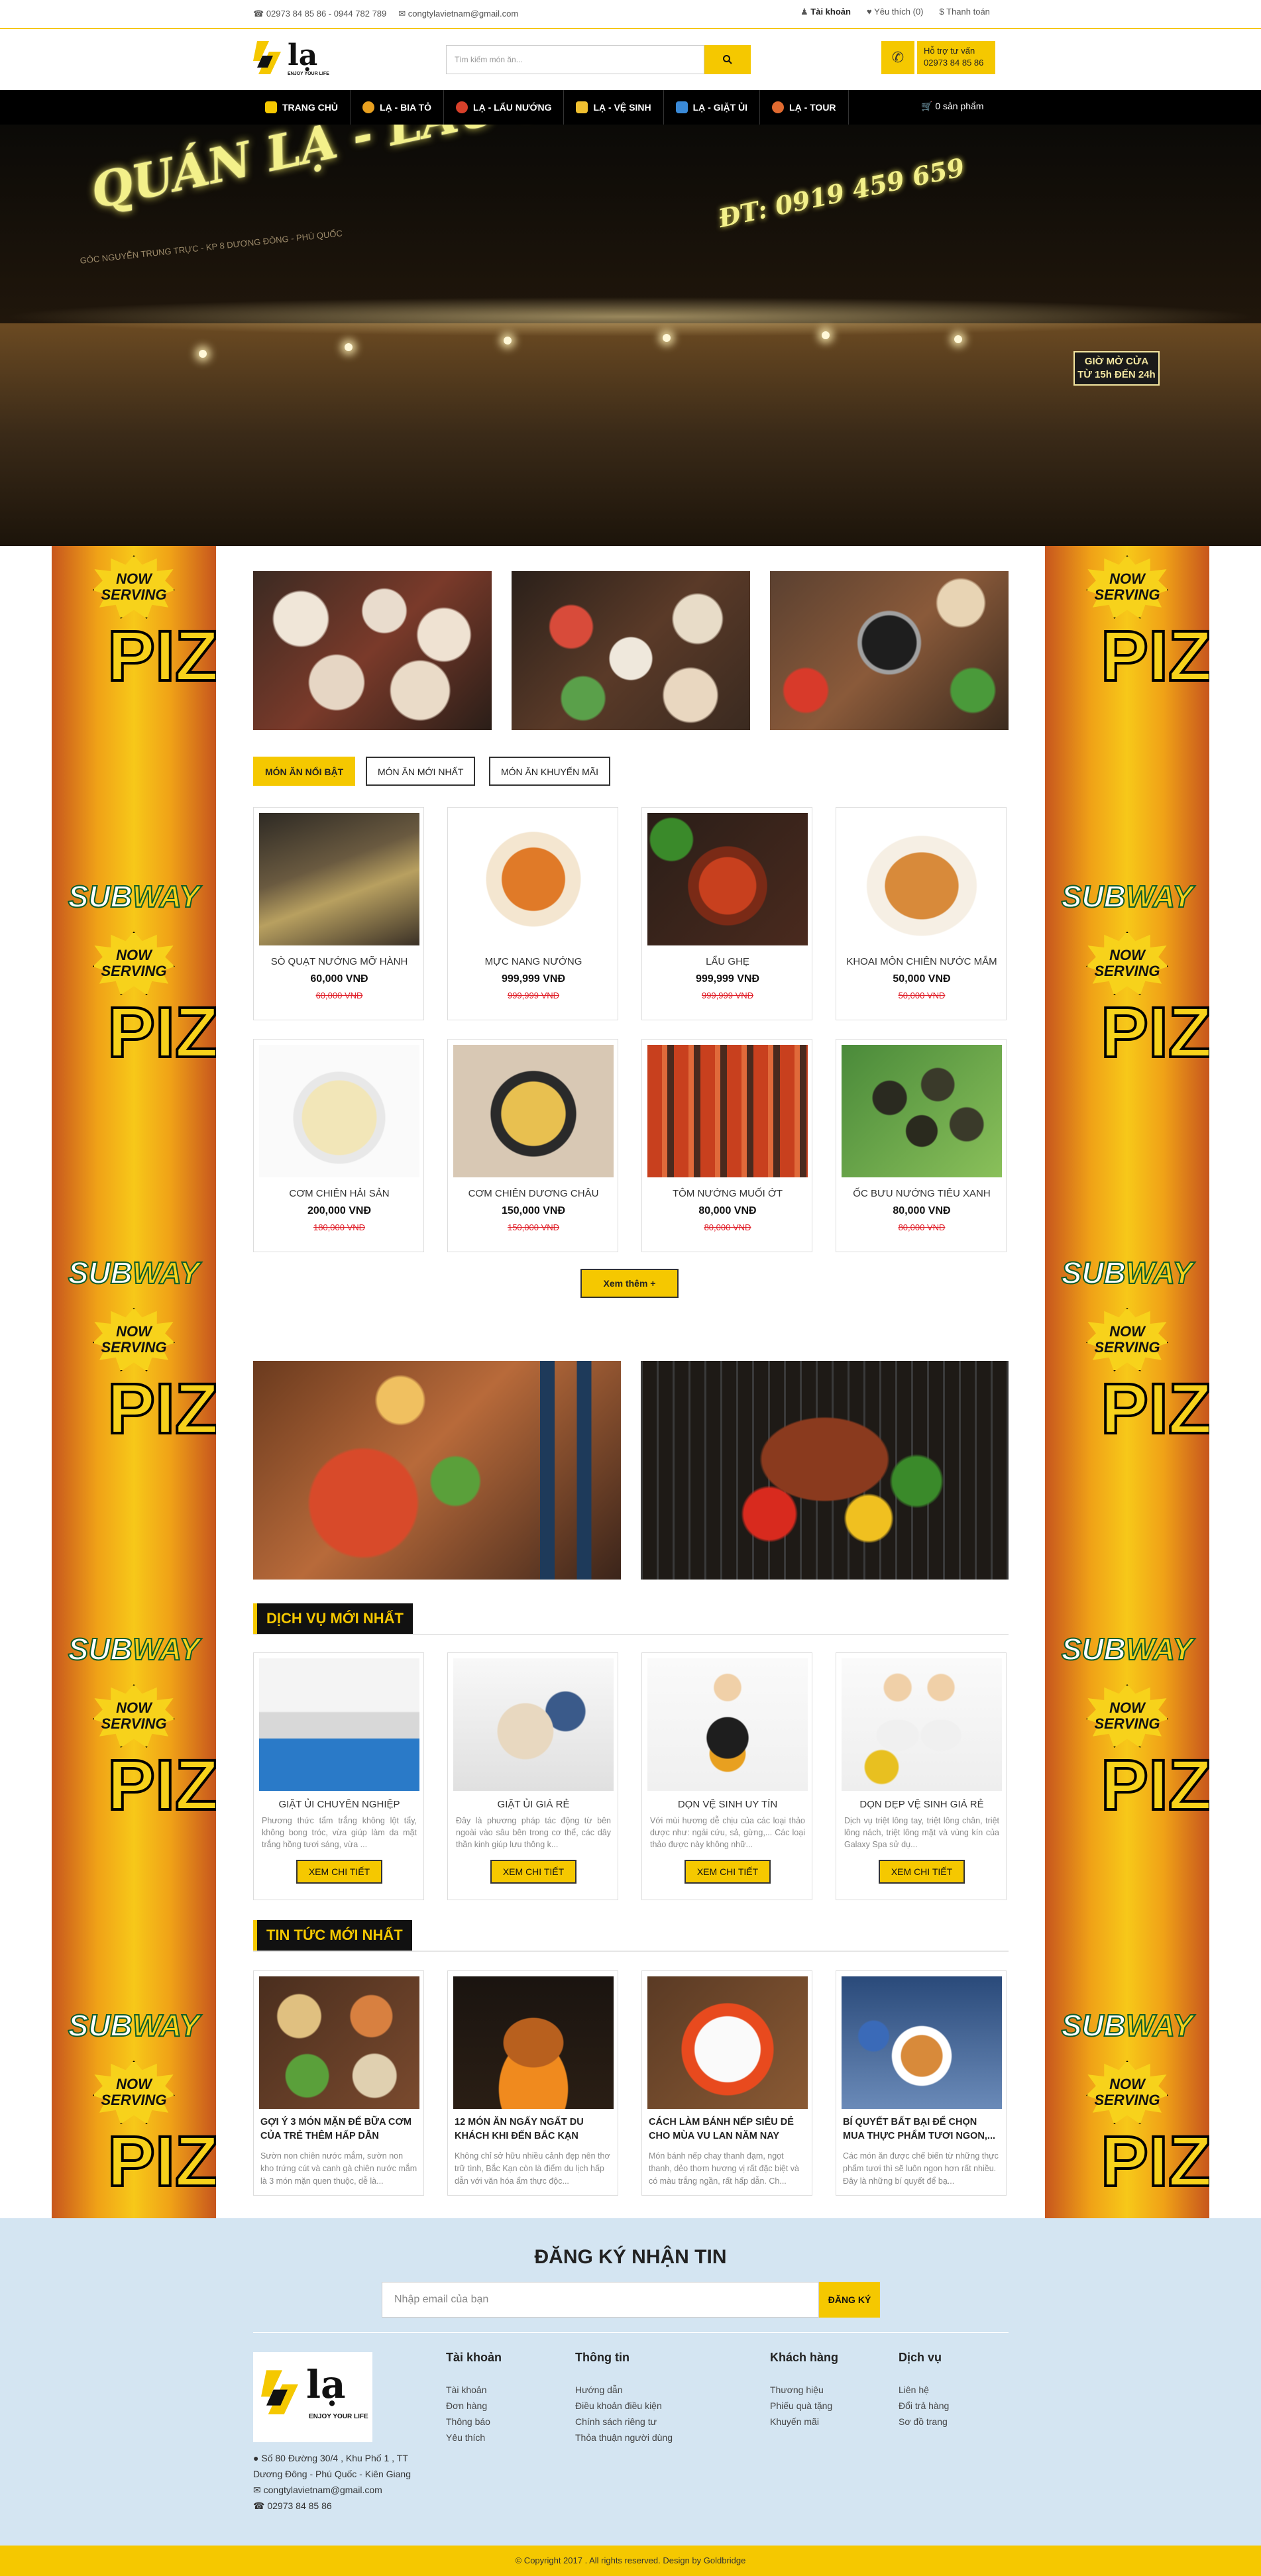 This screenshot has height=2576, width=1261. I want to click on newsletter-subscribe-button: ĐĂNG KÝ, so click(849, 2300).